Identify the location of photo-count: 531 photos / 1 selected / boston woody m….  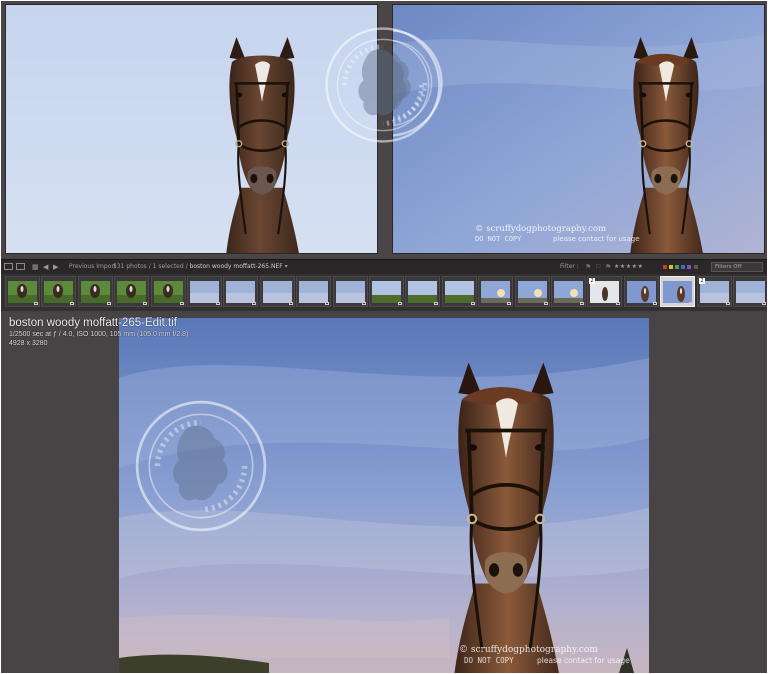
(200, 267).